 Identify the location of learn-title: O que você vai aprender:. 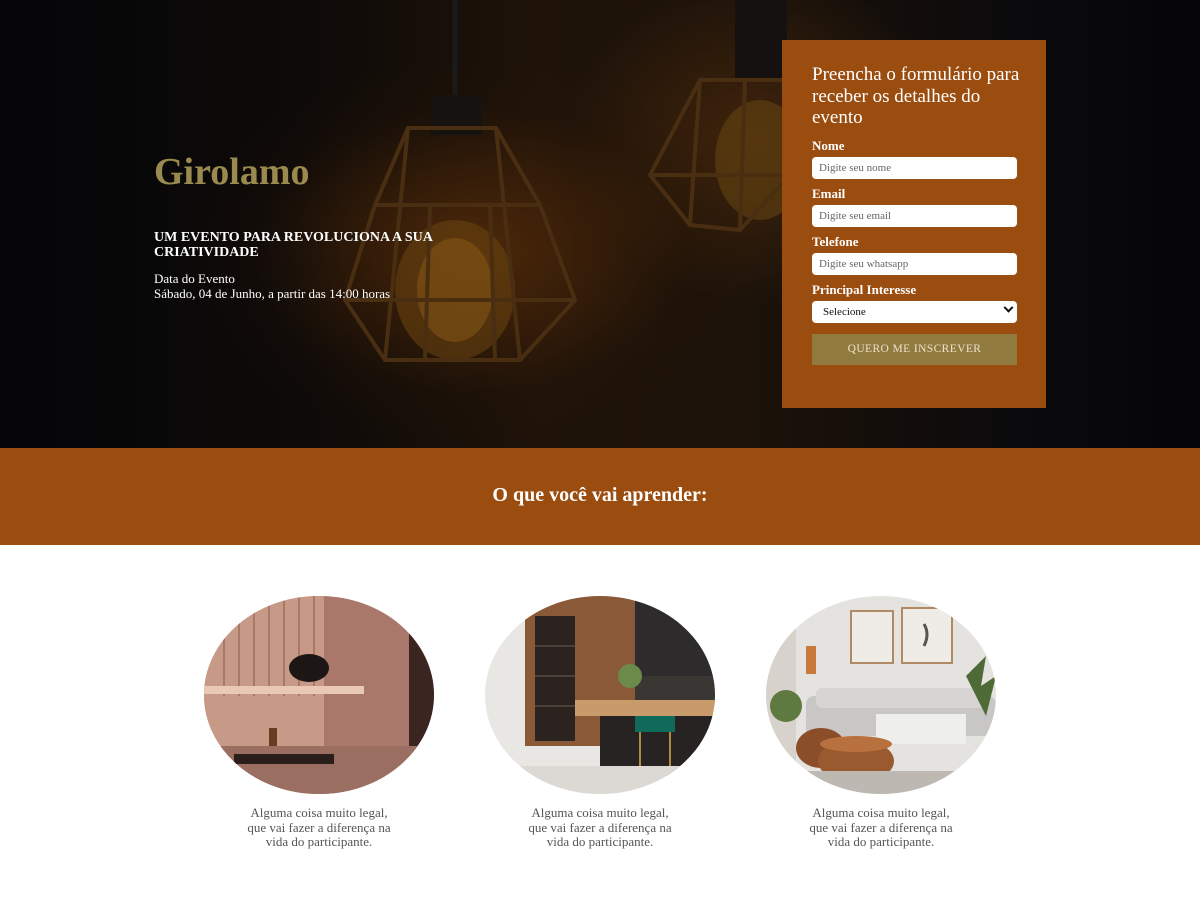
(600, 495).